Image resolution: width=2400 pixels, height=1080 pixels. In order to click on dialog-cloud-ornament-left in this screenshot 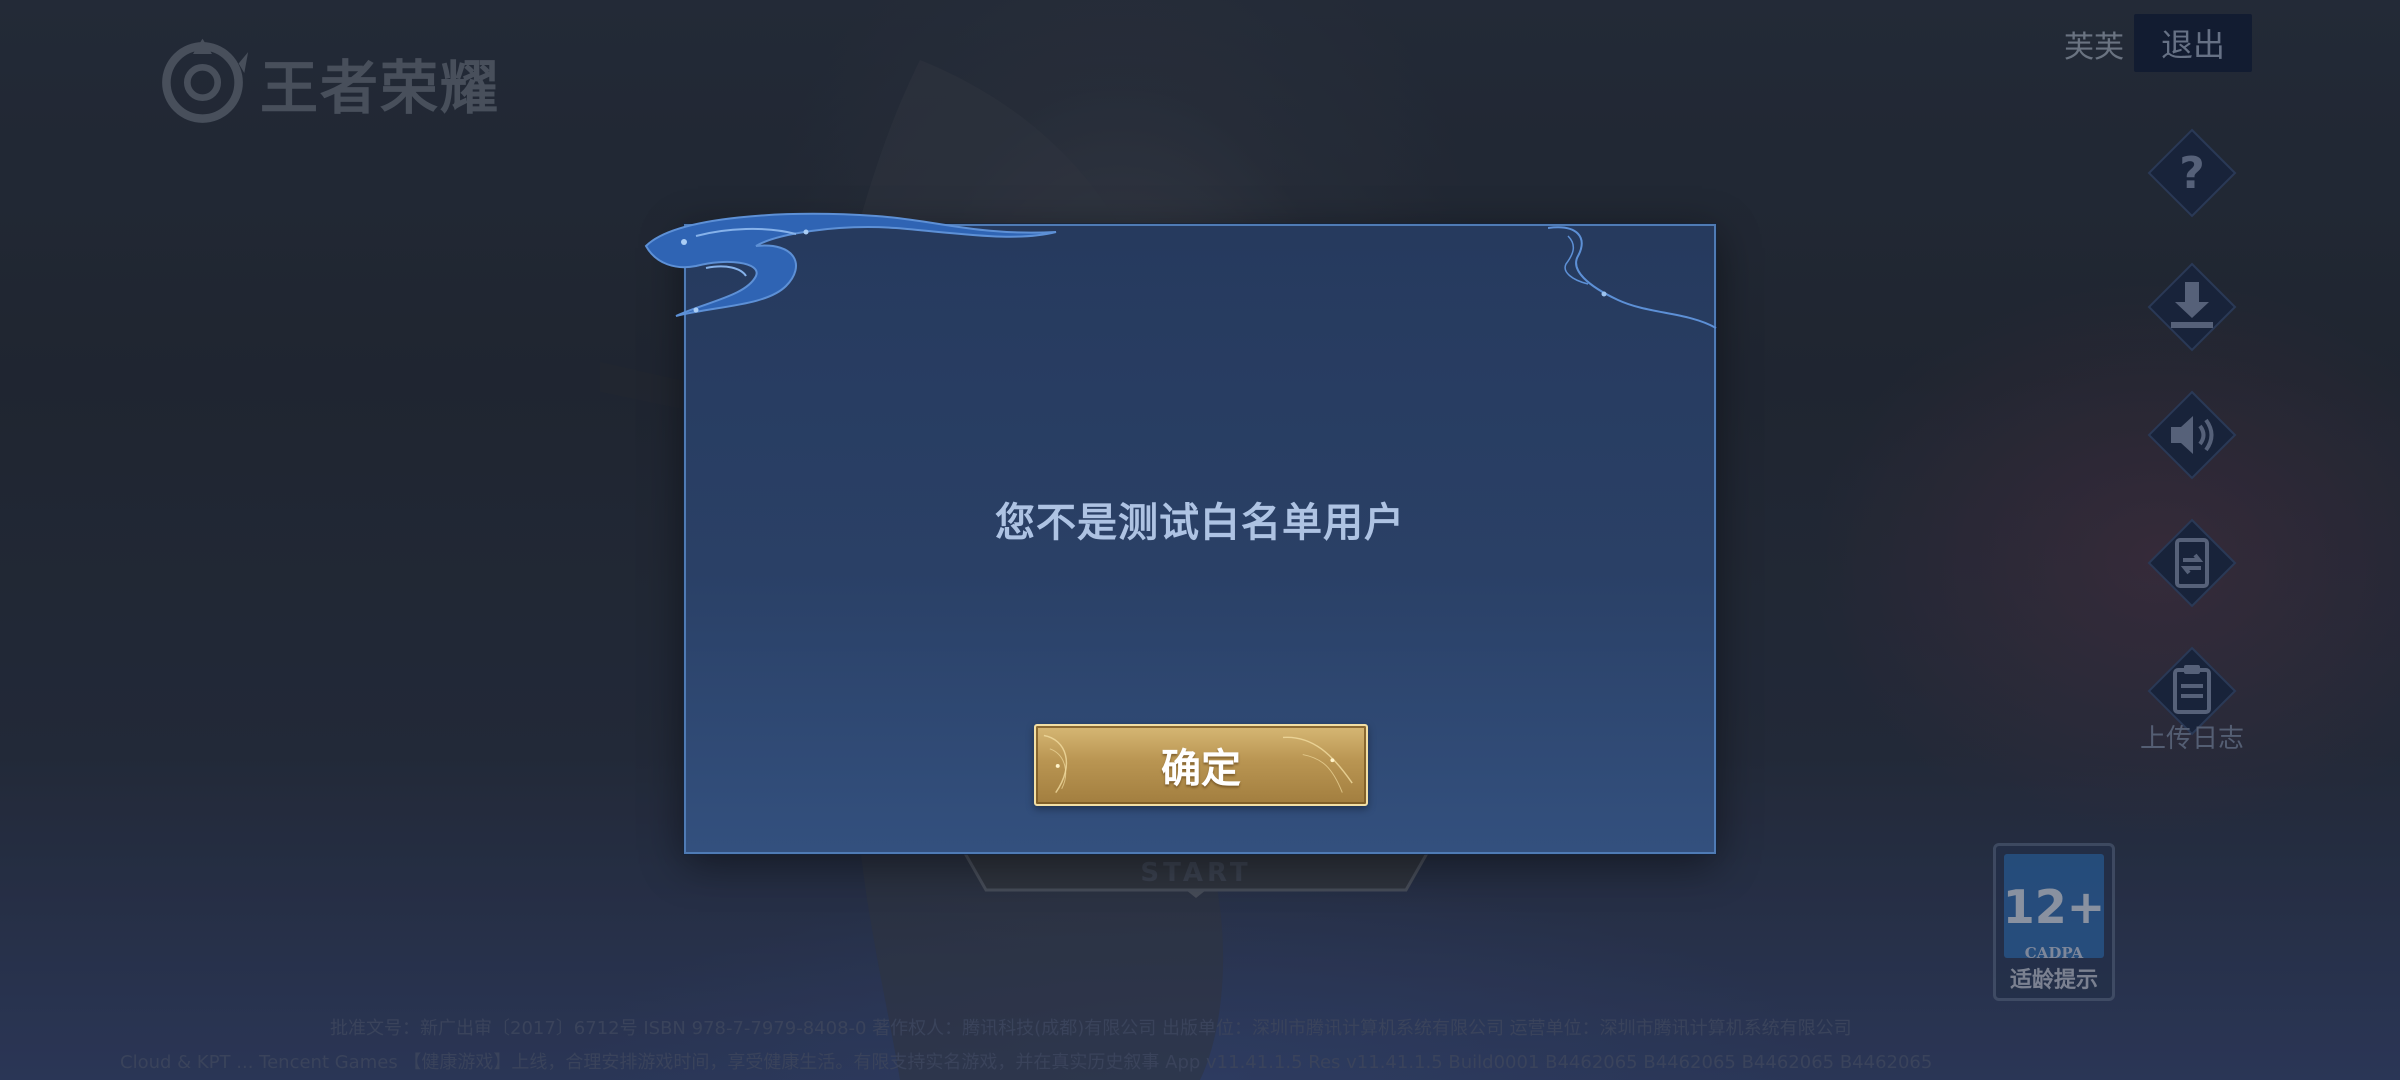, I will do `click(850, 264)`.